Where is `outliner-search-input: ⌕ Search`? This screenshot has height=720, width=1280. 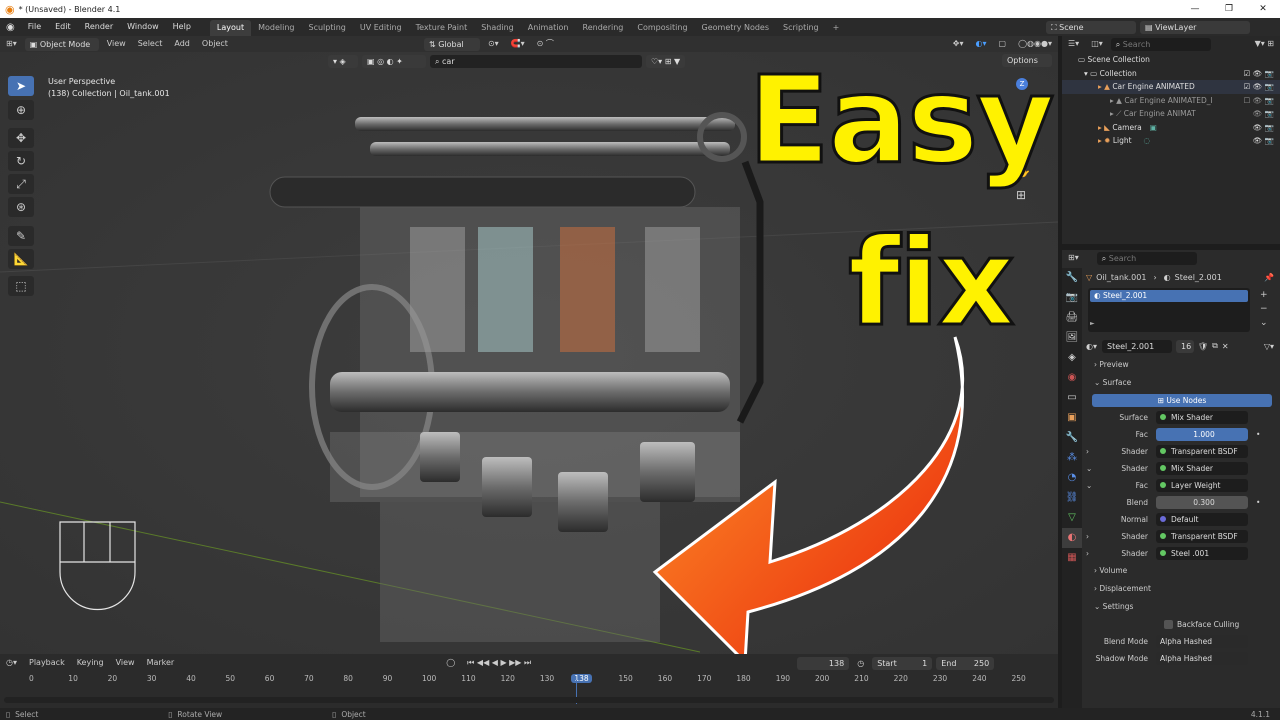 outliner-search-input: ⌕ Search is located at coordinates (1160, 44).